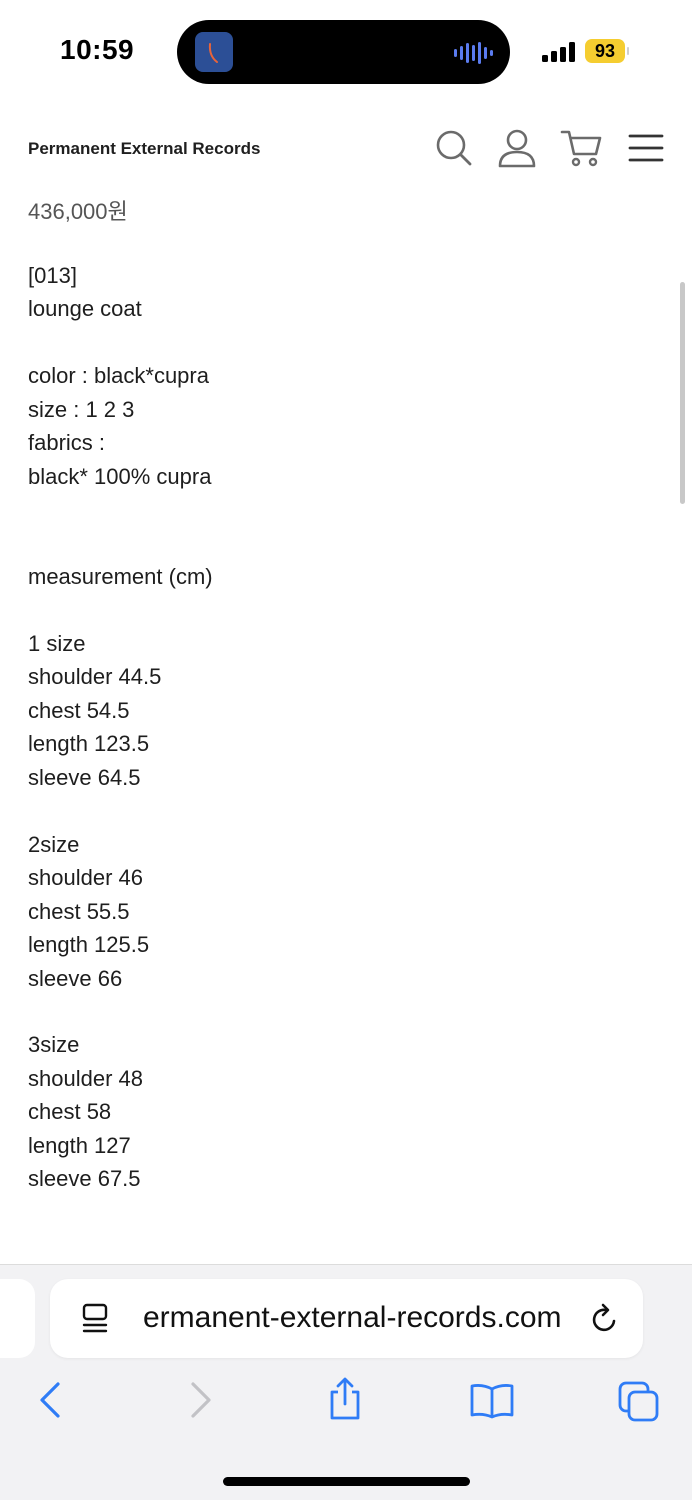 The height and width of the screenshot is (1500, 692). I want to click on previous-tab-preview, so click(17, 1318).